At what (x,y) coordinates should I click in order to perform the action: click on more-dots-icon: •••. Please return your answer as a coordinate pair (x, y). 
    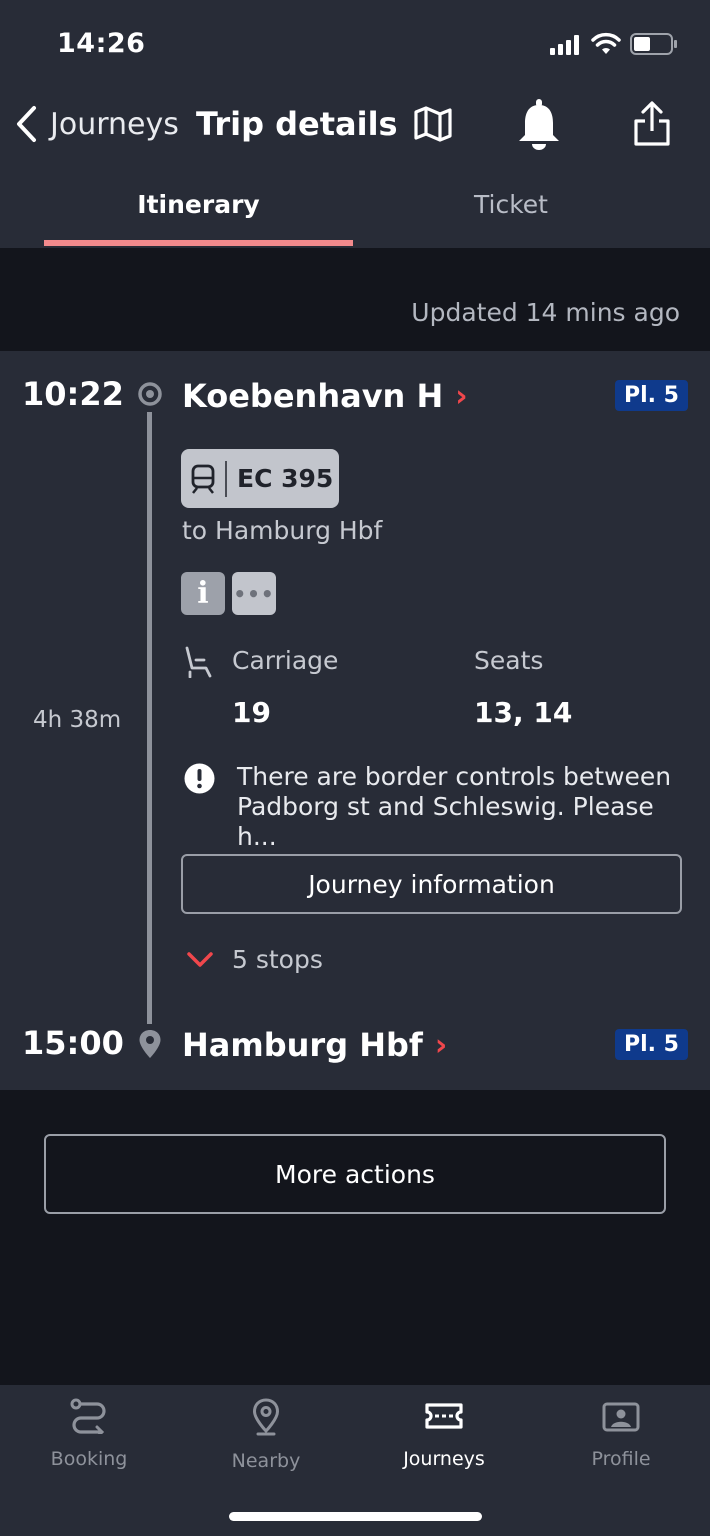
    Looking at the image, I should click on (254, 593).